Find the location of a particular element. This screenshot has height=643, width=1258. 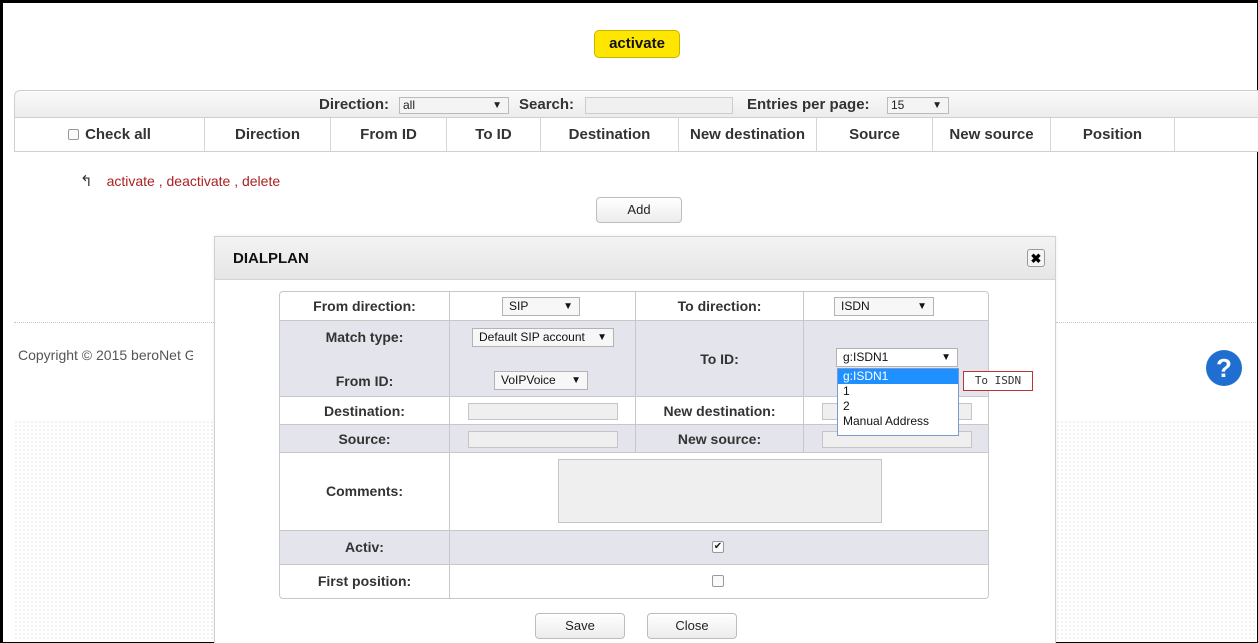

tooltip: To ISDN is located at coordinates (998, 381).